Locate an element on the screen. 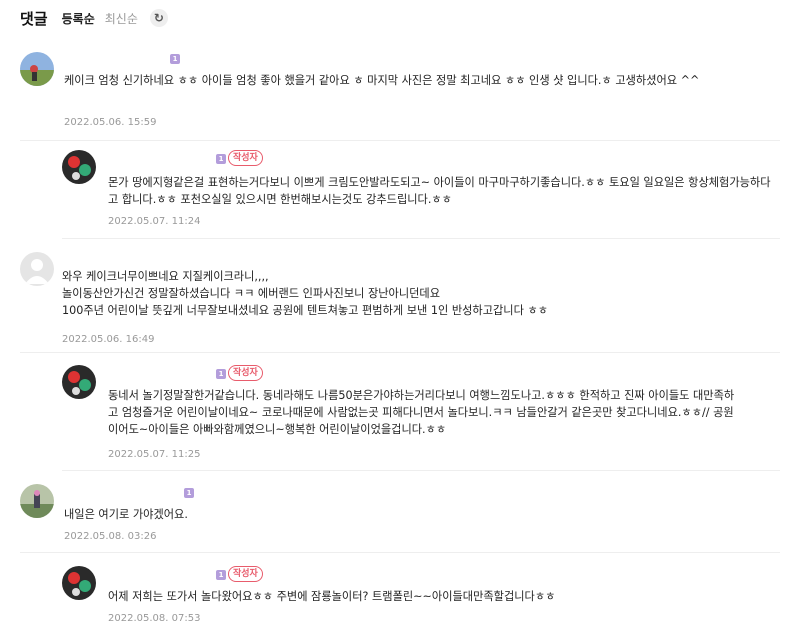 The height and width of the screenshot is (644, 800). comment-date: 2022.05.08. 07:53 is located at coordinates (154, 618).